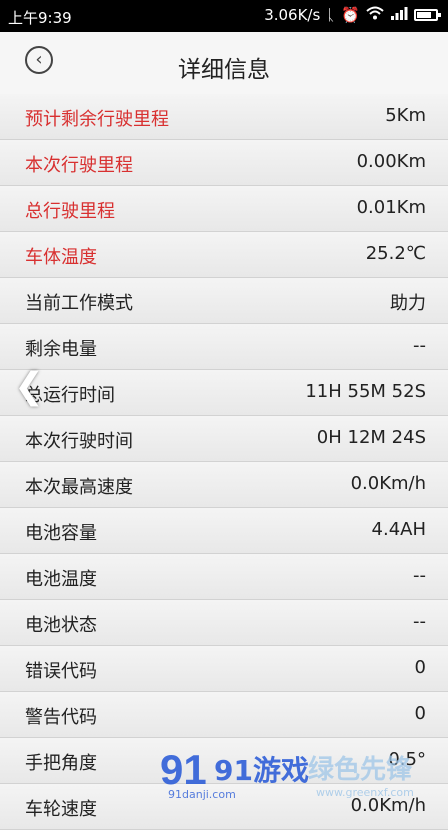 Image resolution: width=448 pixels, height=830 pixels. I want to click on battery-icon, so click(427, 15).